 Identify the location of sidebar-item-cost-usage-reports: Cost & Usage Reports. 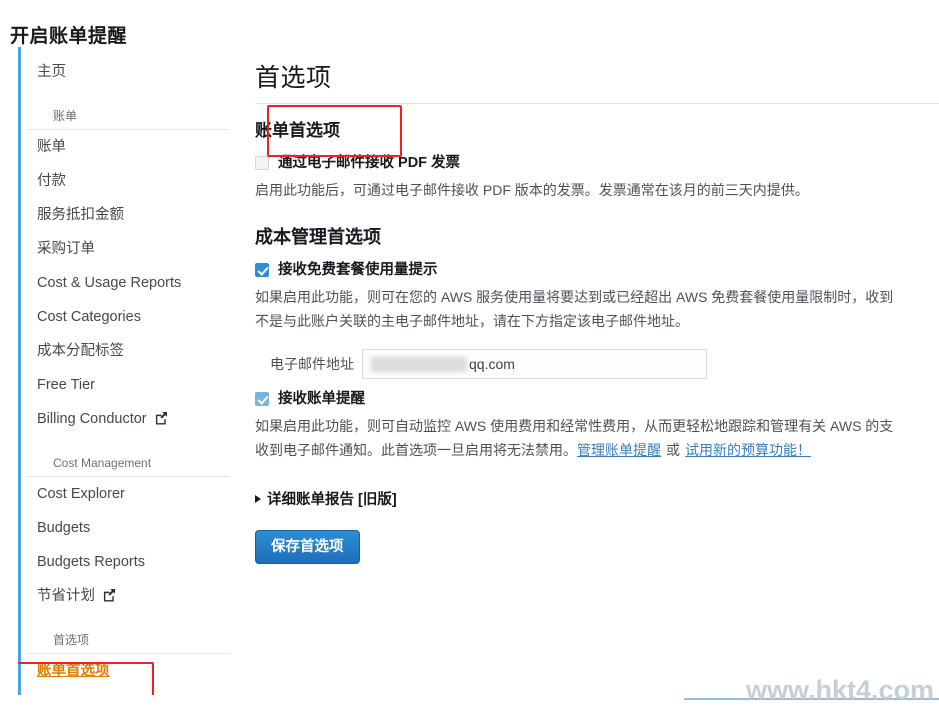
(130, 283).